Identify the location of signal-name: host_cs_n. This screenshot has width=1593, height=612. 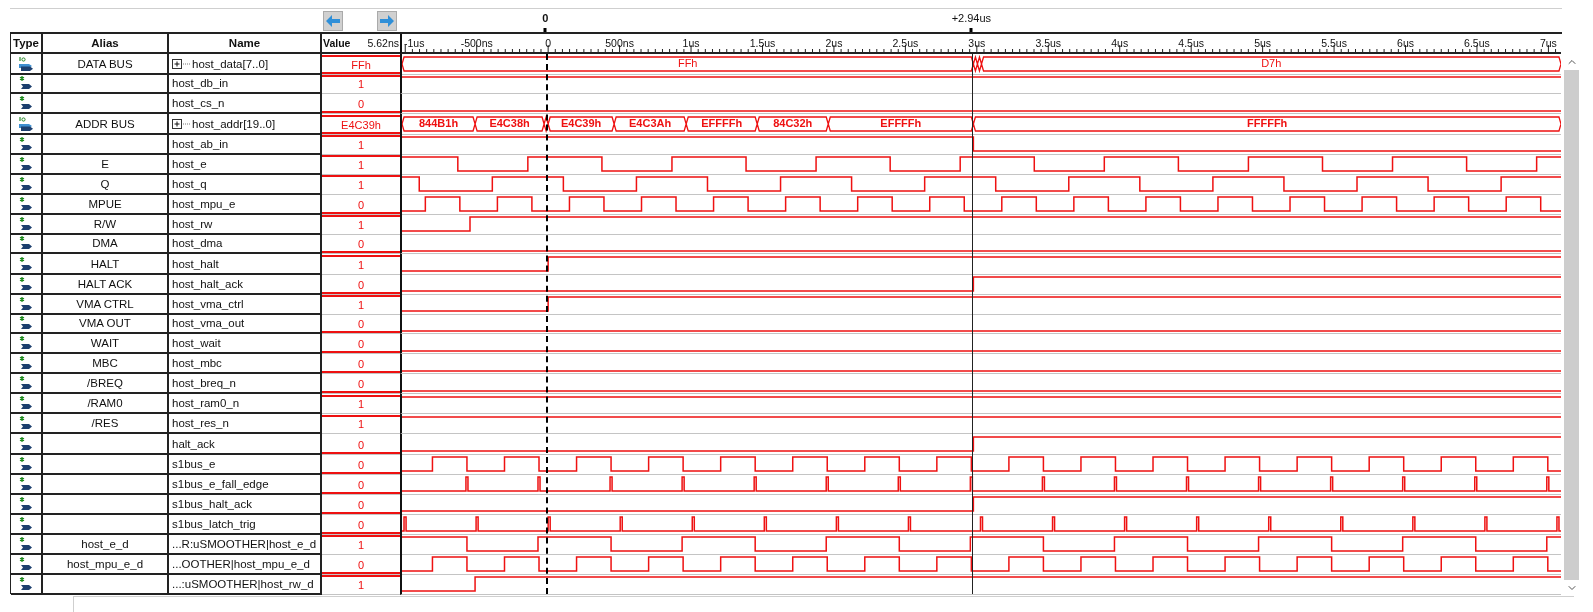
(198, 103).